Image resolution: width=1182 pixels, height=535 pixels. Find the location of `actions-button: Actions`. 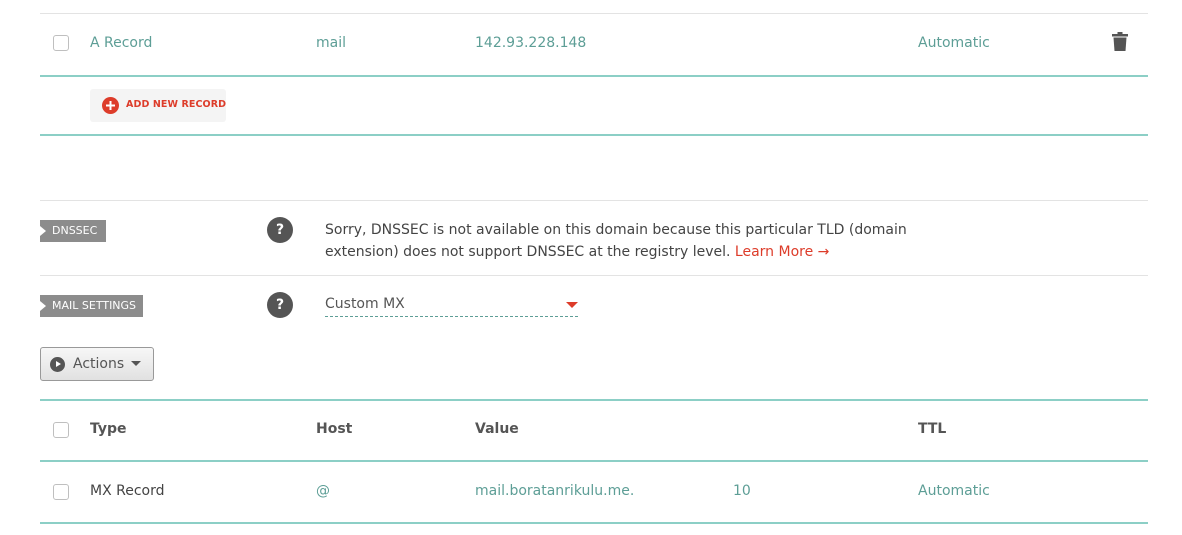

actions-button: Actions is located at coordinates (97, 364).